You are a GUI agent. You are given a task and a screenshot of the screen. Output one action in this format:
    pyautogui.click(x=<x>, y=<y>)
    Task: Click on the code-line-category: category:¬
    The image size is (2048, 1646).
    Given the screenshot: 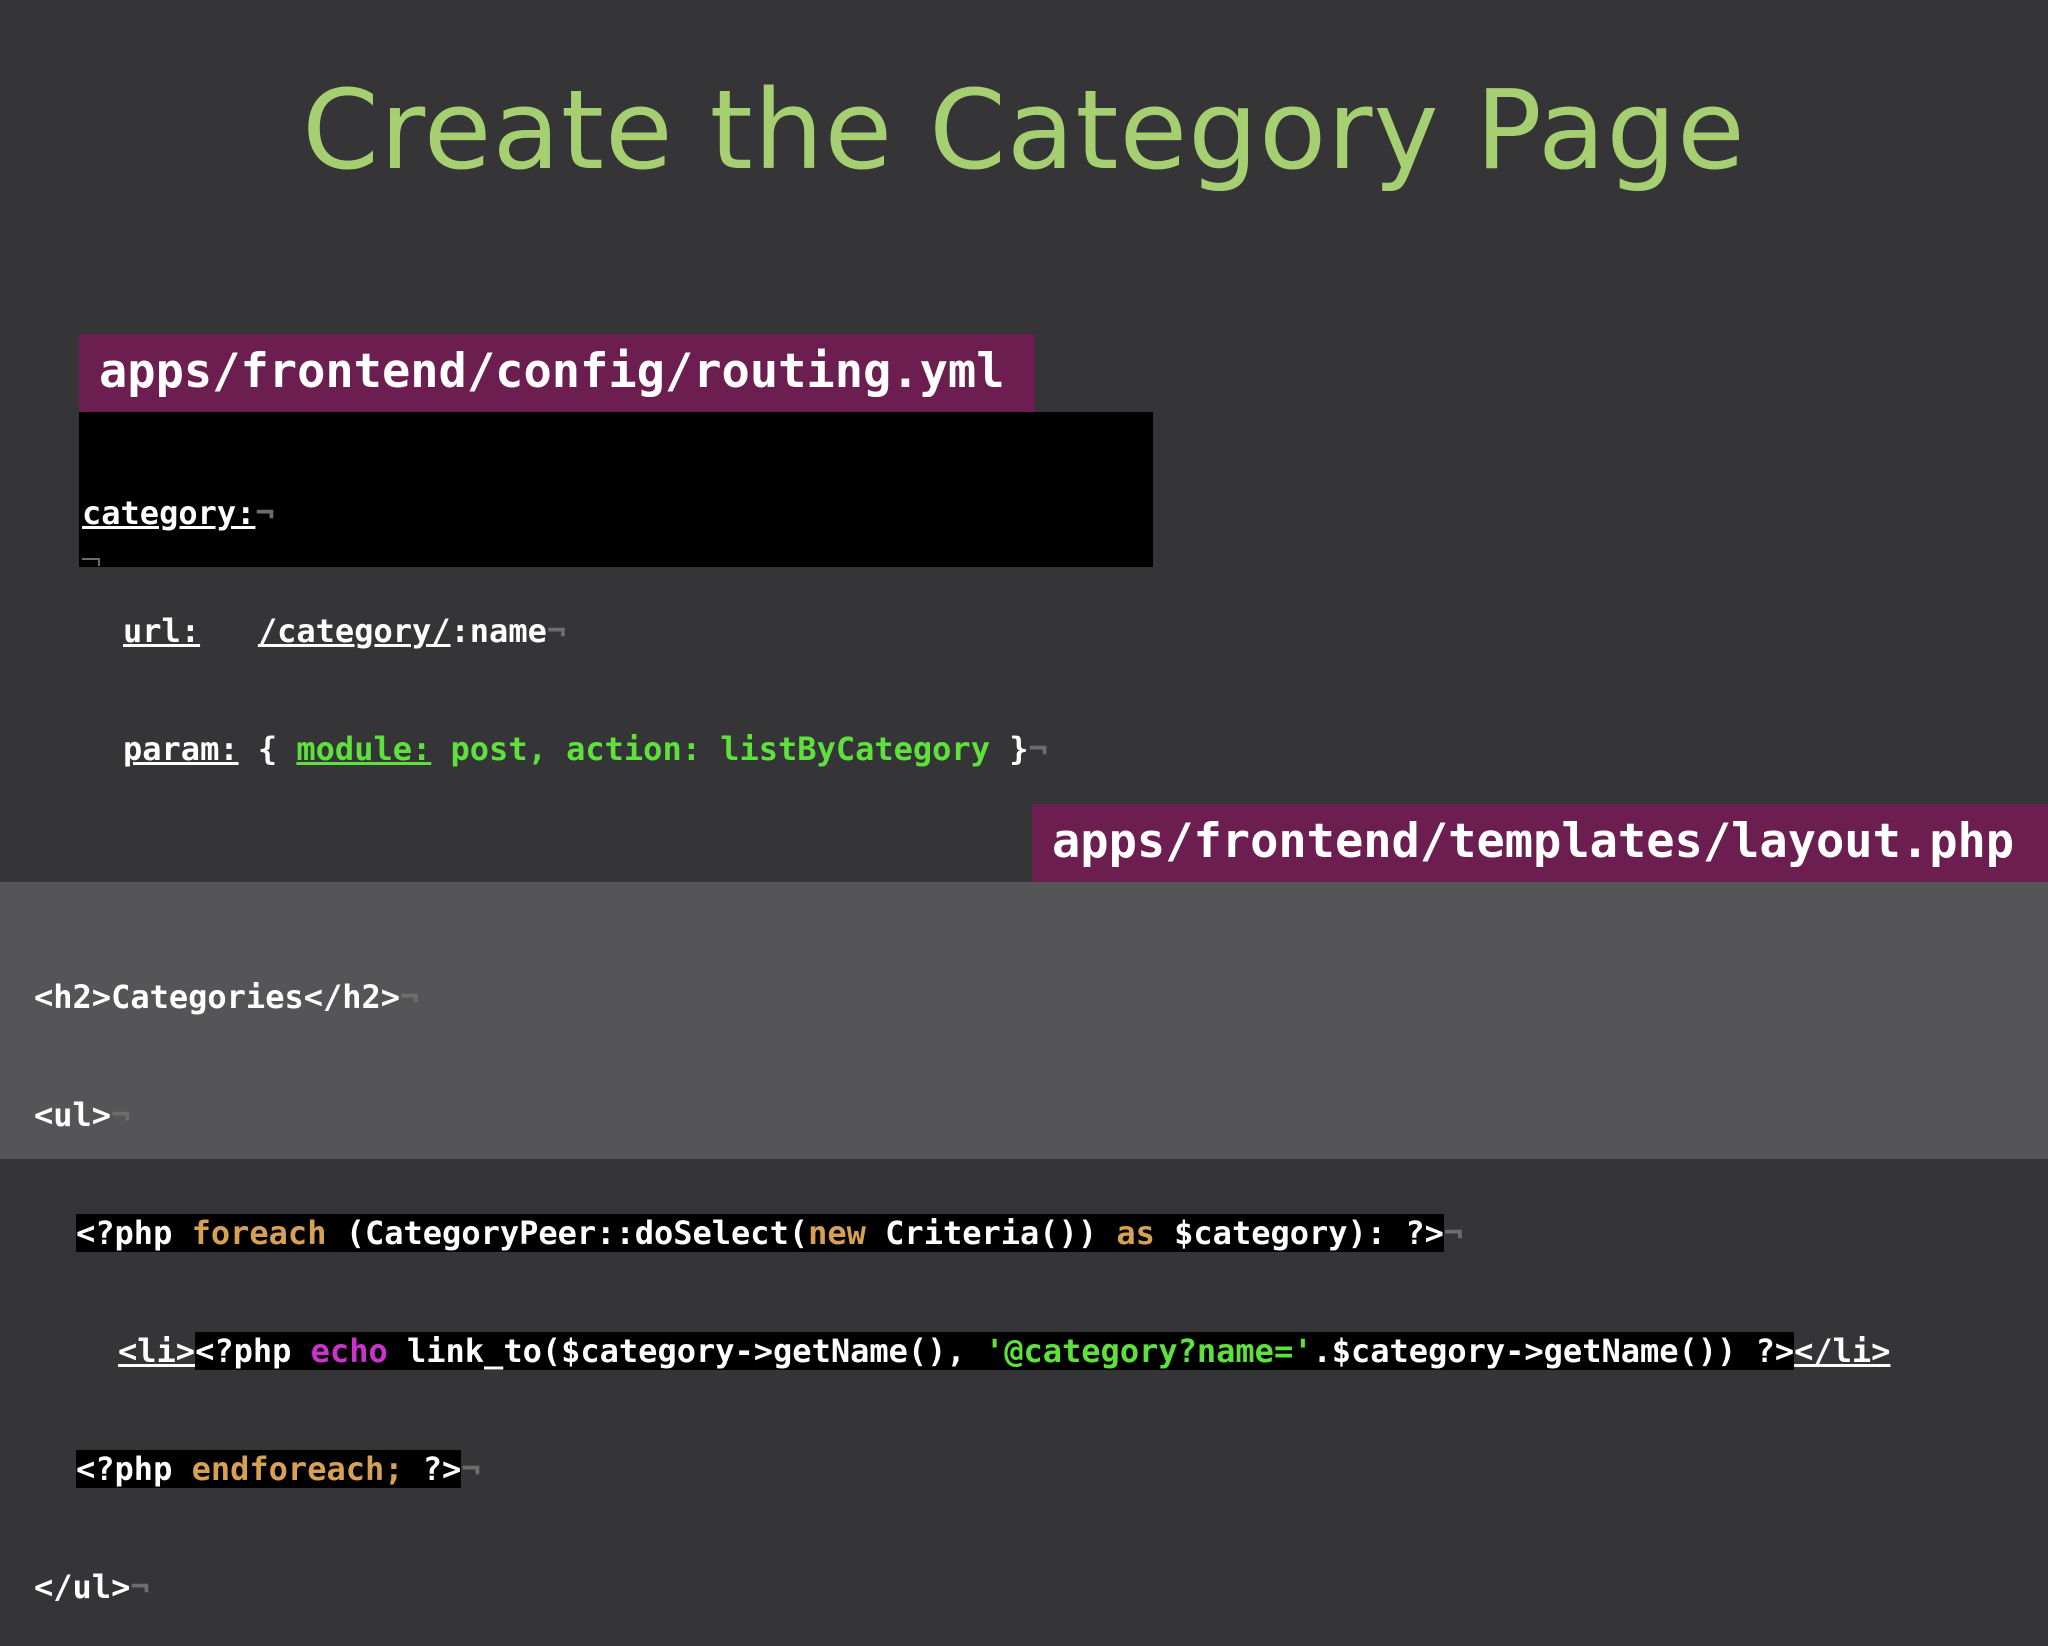 What is the action you would take?
    pyautogui.click(x=616, y=513)
    